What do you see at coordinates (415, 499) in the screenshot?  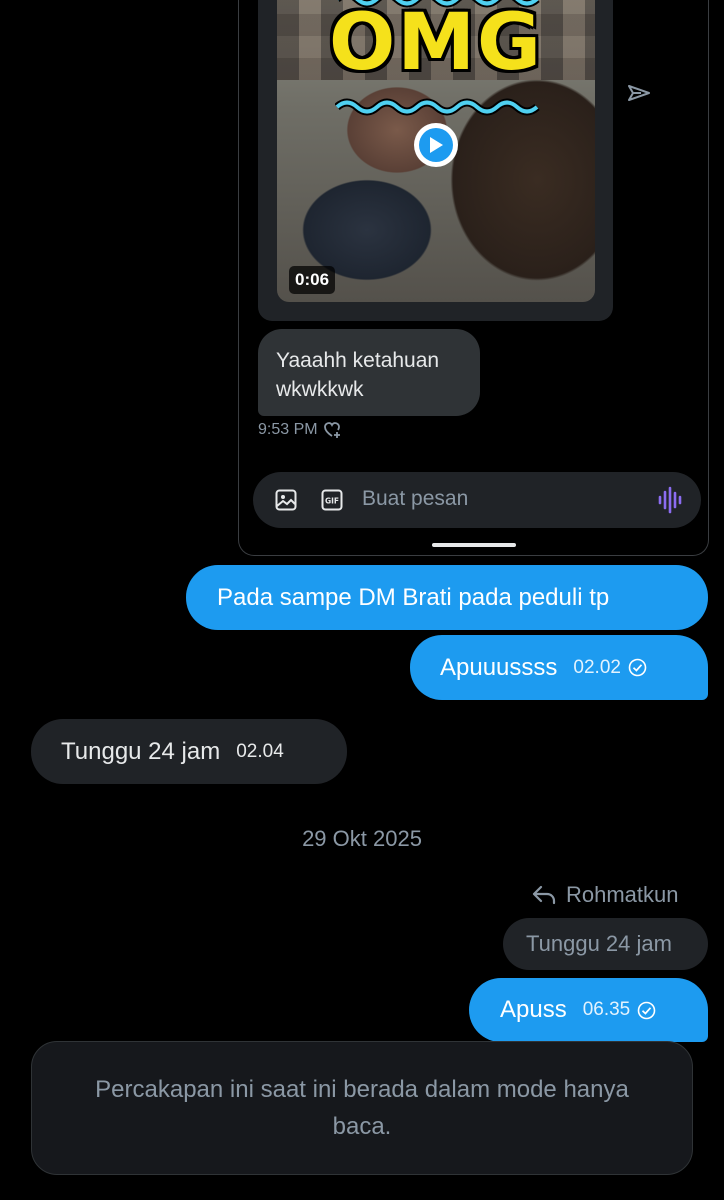 I see `composer-placeholder: Buat pesan` at bounding box center [415, 499].